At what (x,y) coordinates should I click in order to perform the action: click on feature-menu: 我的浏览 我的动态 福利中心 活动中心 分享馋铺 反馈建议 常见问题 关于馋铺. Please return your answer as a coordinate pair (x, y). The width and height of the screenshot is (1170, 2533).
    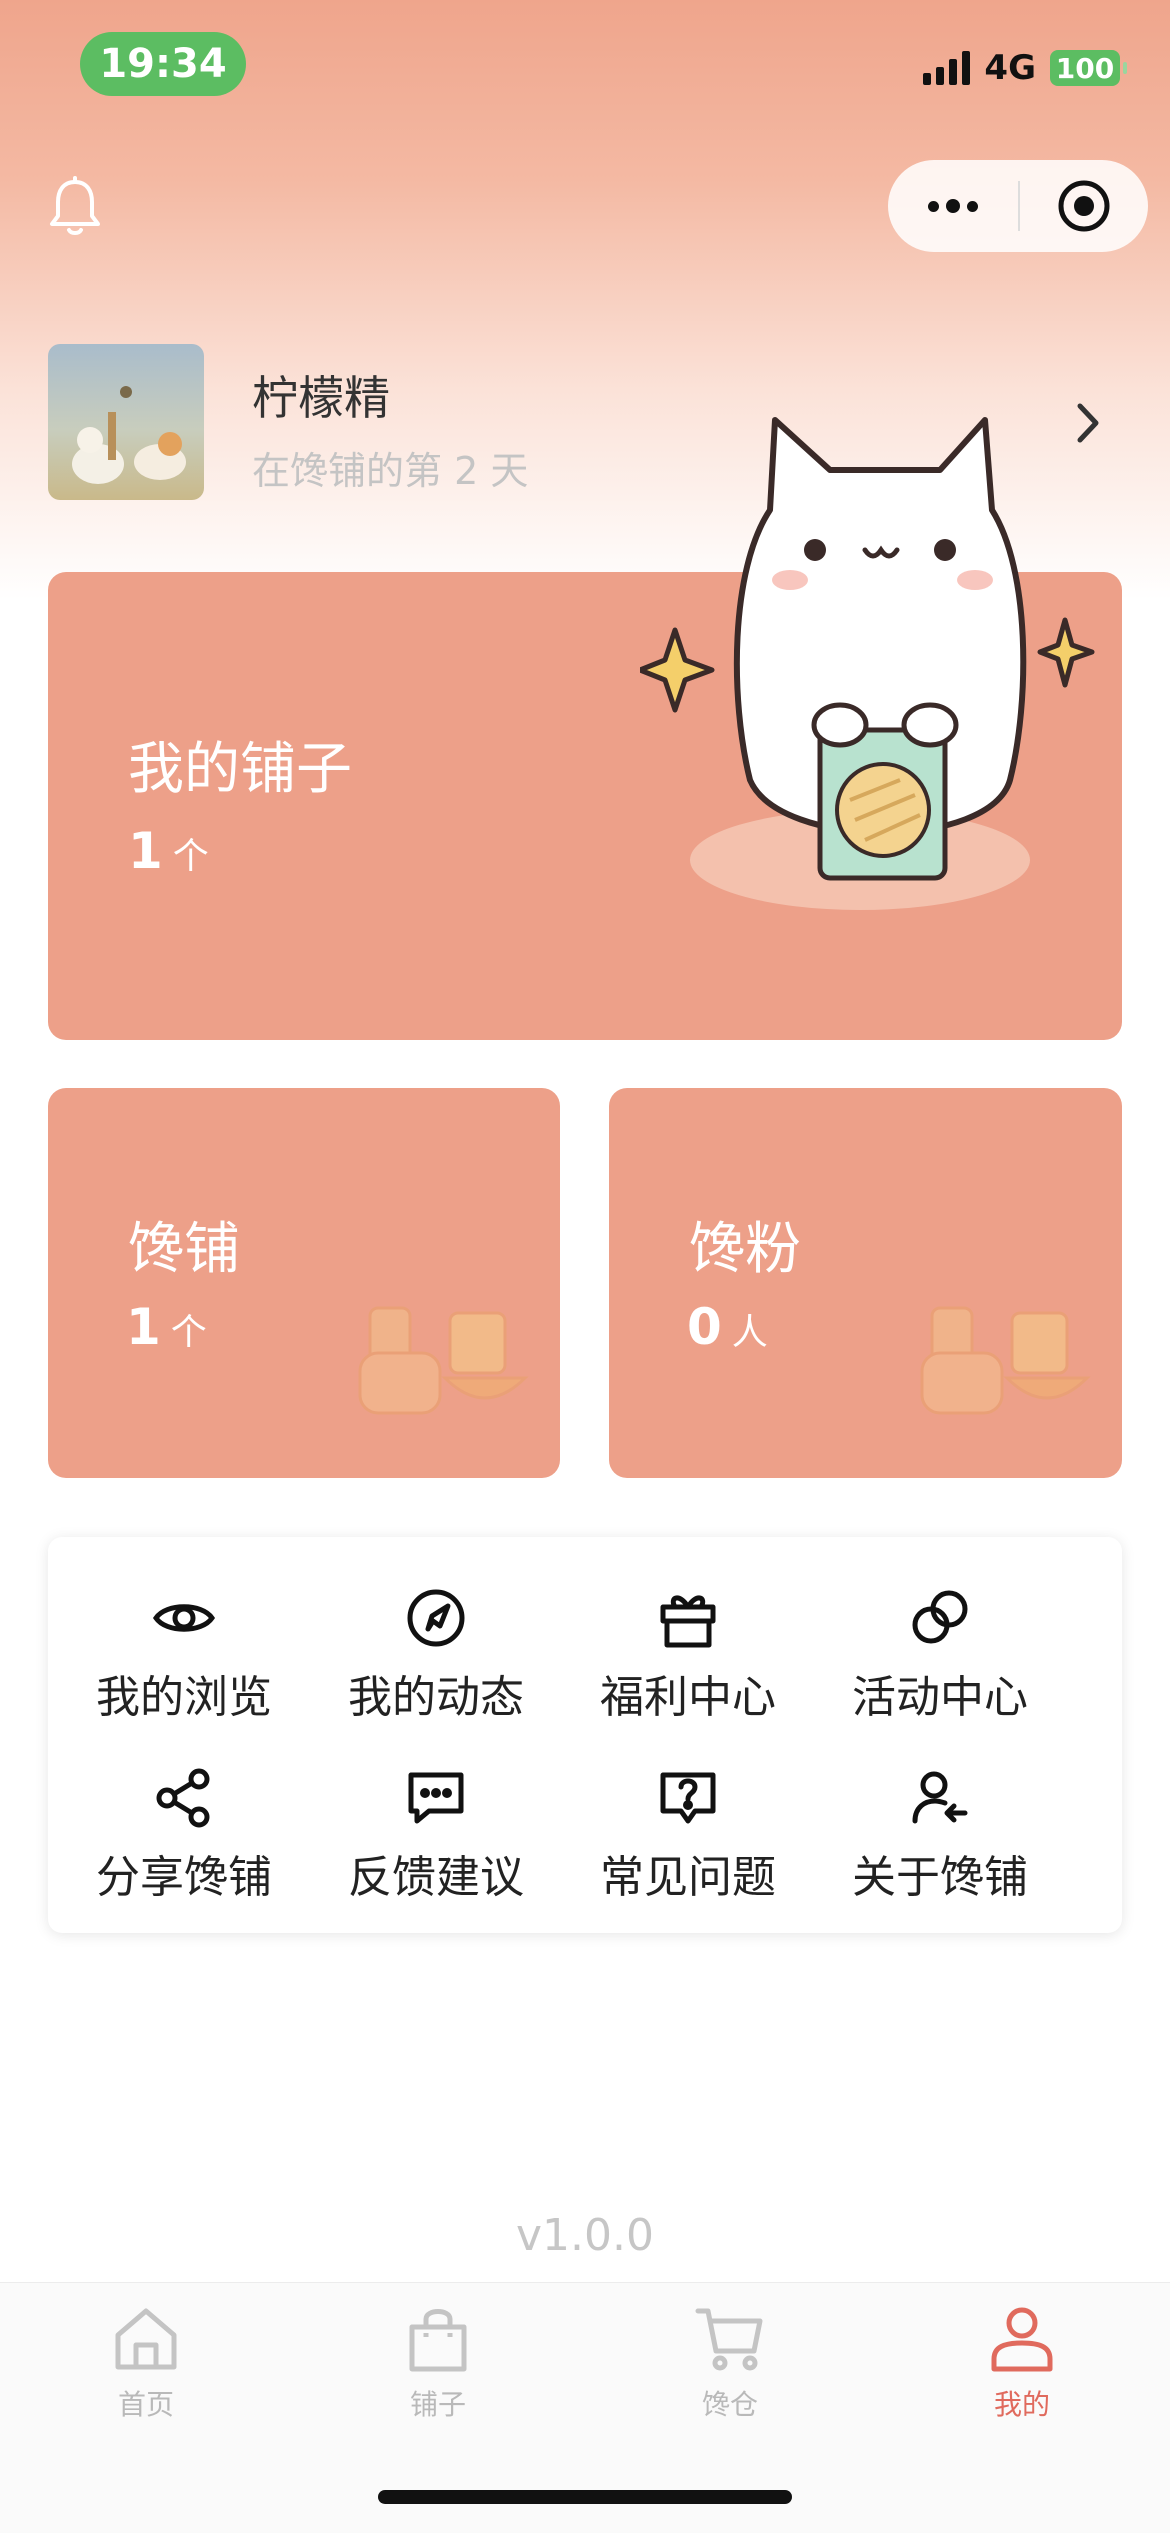
    Looking at the image, I should click on (585, 1735).